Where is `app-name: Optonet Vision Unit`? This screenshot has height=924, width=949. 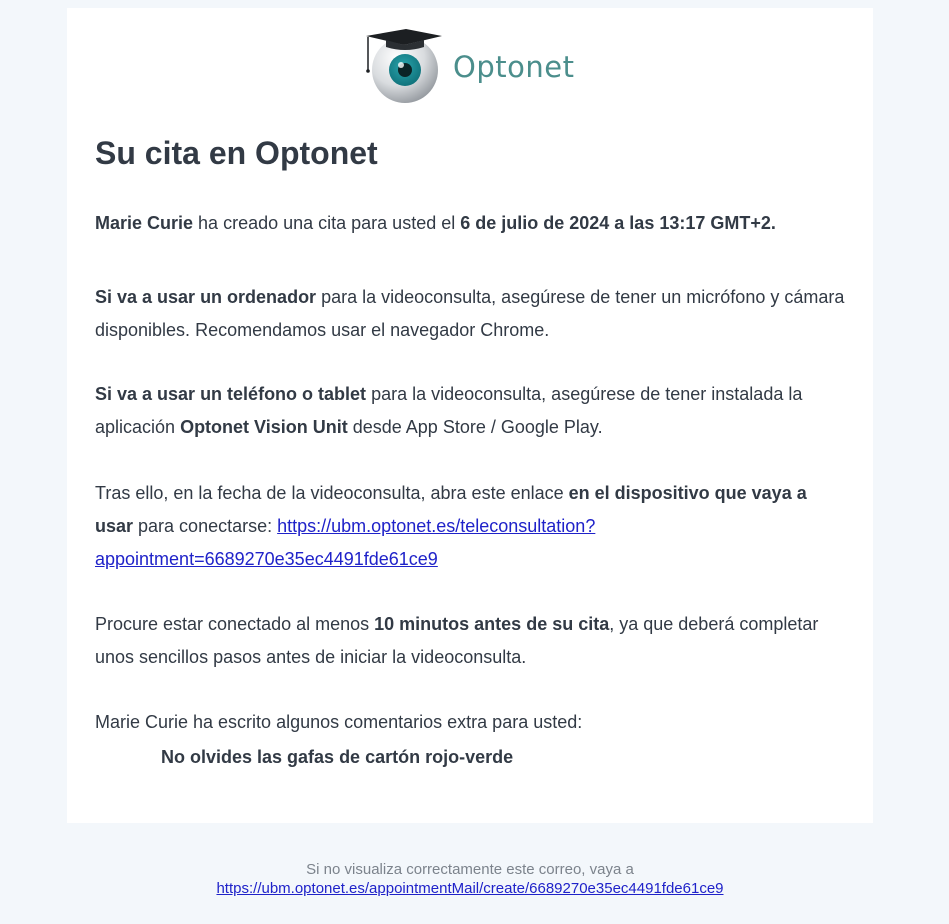
app-name: Optonet Vision Unit is located at coordinates (264, 427).